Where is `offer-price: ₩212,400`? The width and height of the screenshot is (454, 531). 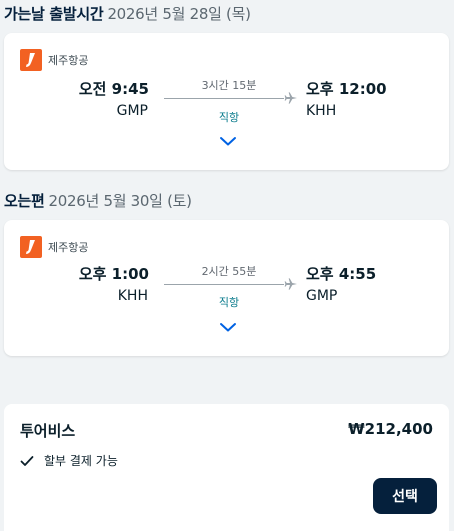 offer-price: ₩212,400 is located at coordinates (390, 429).